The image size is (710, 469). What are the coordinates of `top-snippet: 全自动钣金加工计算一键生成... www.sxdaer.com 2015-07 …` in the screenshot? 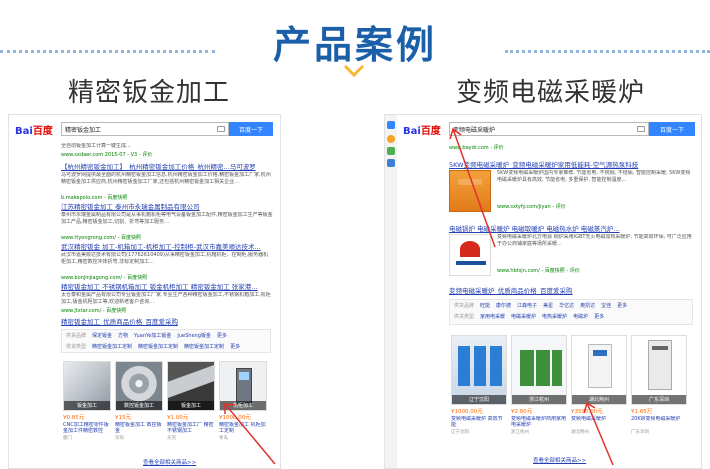 It's located at (107, 150).